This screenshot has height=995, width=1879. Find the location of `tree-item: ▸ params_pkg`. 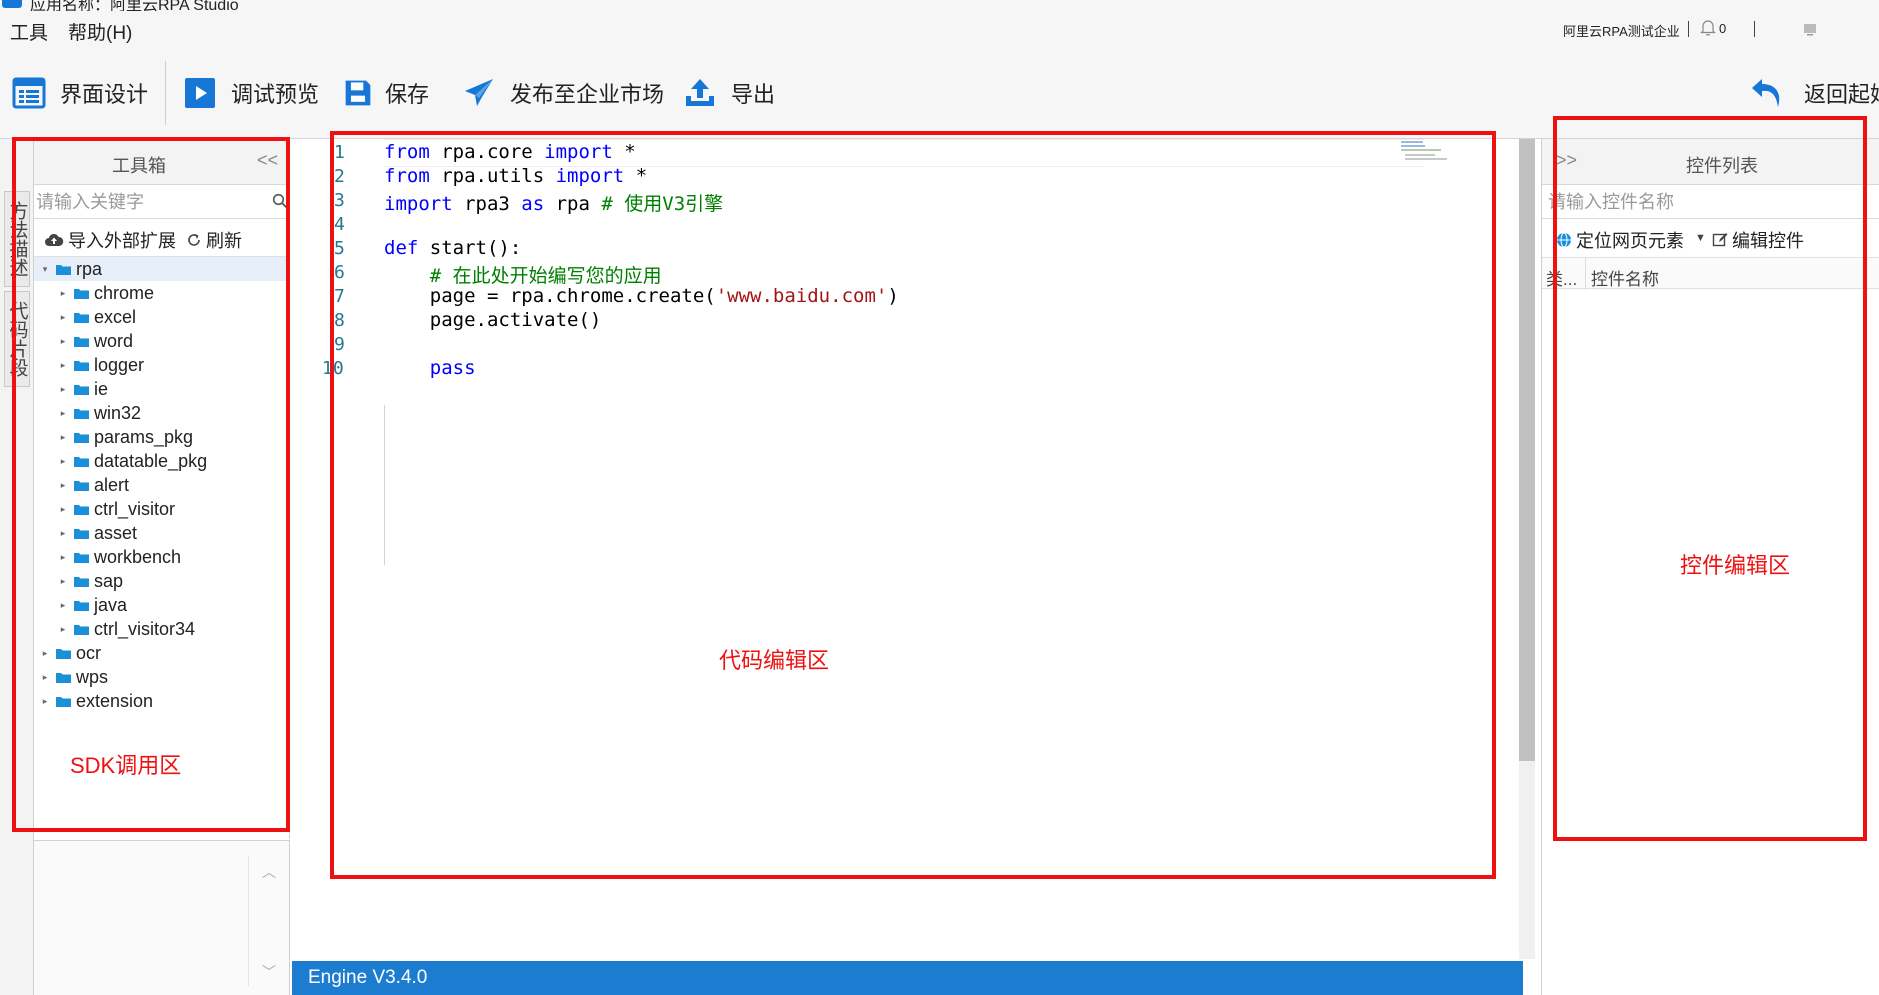

tree-item: ▸ params_pkg is located at coordinates (162, 437).